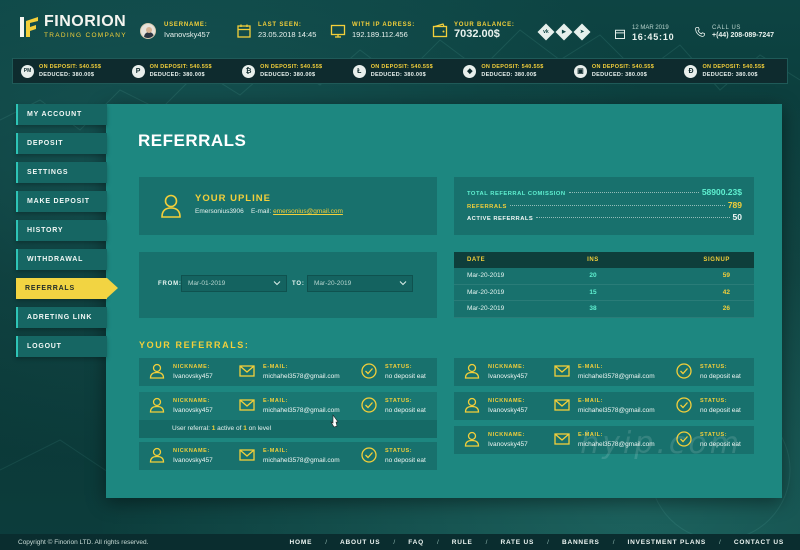  I want to click on total-commission-row: TOTAL REFERRAL COMISSION 58900.23$, so click(604, 193).